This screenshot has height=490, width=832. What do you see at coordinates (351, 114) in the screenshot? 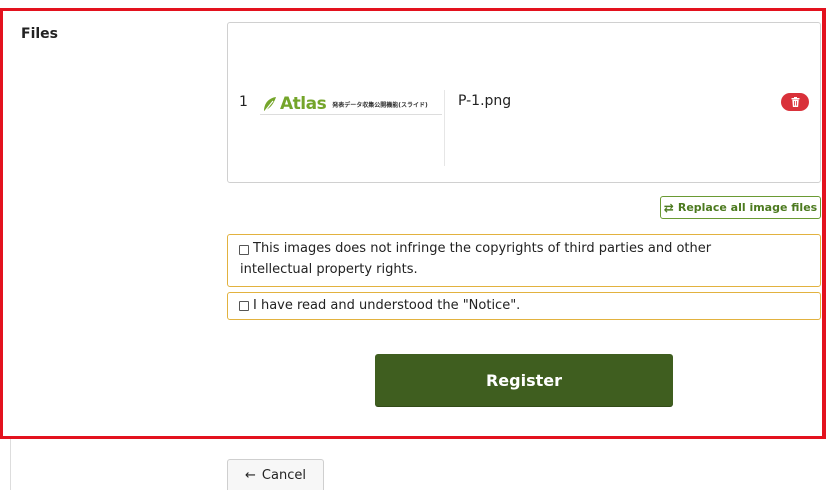
I see `thumbnail-rule` at bounding box center [351, 114].